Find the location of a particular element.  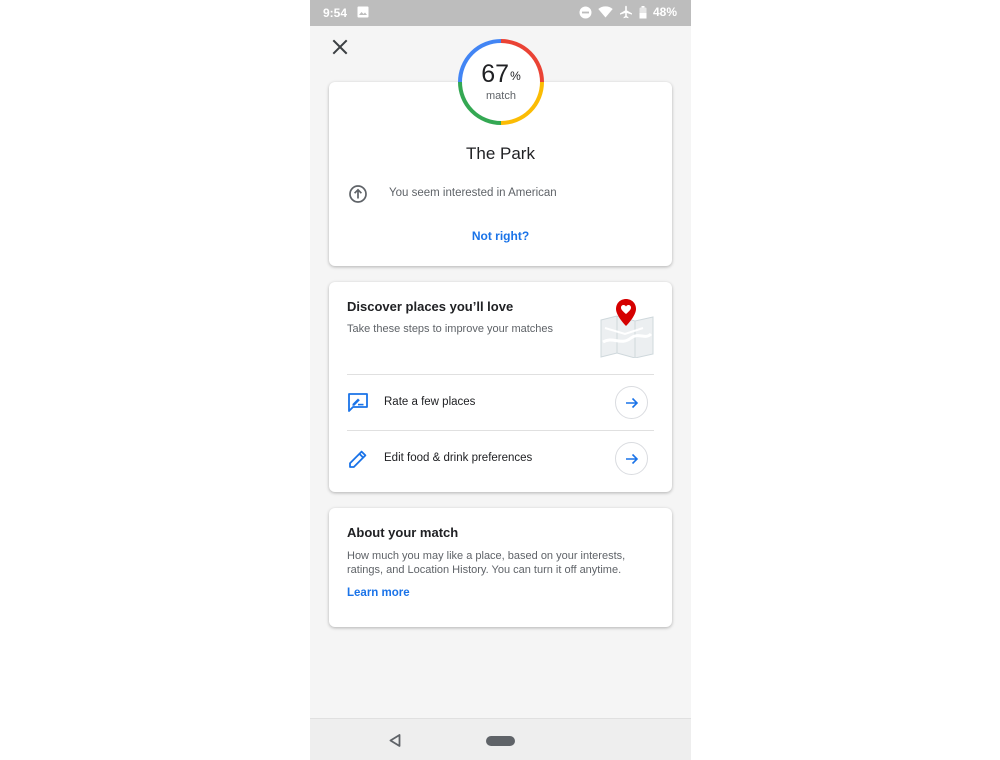

place-name: The Park is located at coordinates (500, 153).